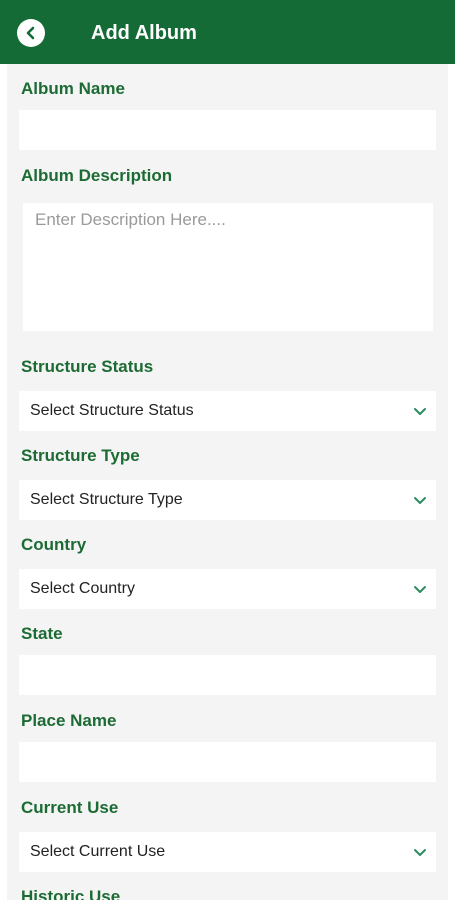 The width and height of the screenshot is (455, 900). What do you see at coordinates (98, 851) in the screenshot?
I see `current-use-value: Select Current Use` at bounding box center [98, 851].